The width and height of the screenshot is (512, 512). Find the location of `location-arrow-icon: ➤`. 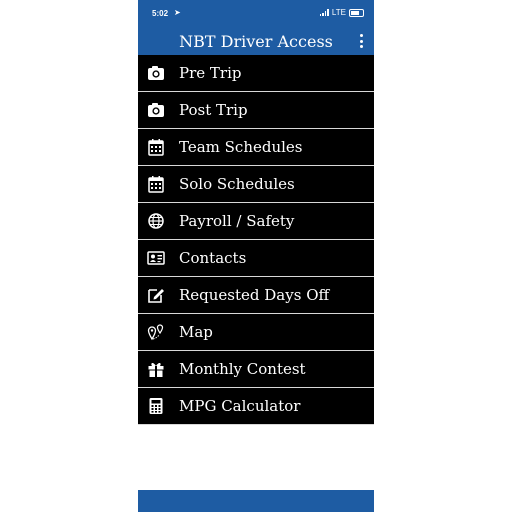

location-arrow-icon: ➤ is located at coordinates (177, 12).